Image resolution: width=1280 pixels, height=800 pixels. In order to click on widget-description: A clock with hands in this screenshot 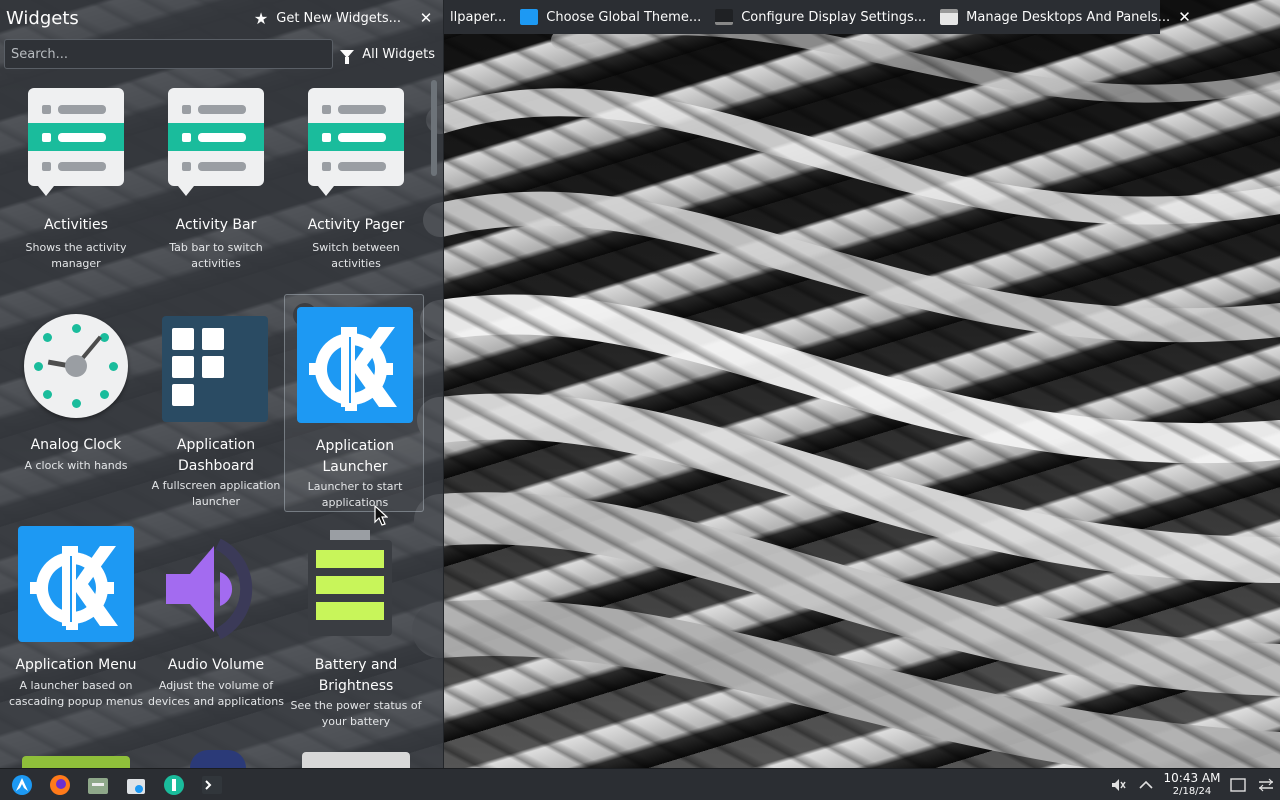, I will do `click(76, 465)`.